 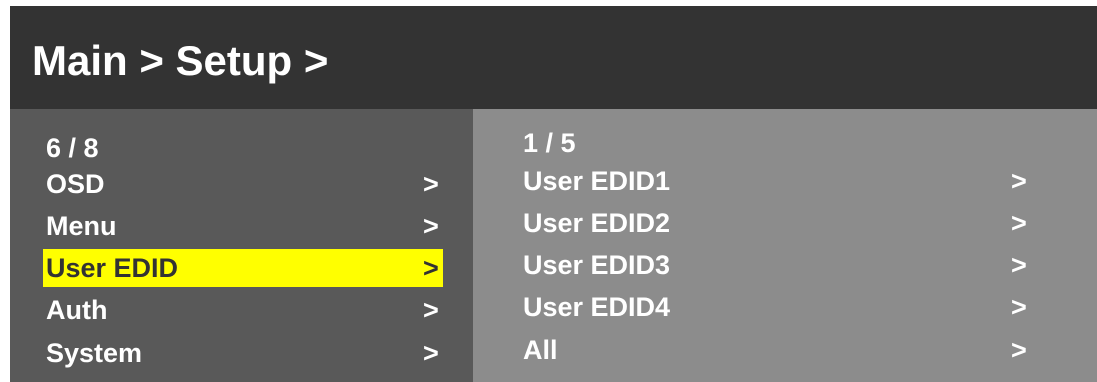 What do you see at coordinates (77, 310) in the screenshot?
I see `menu-item-label: Auth` at bounding box center [77, 310].